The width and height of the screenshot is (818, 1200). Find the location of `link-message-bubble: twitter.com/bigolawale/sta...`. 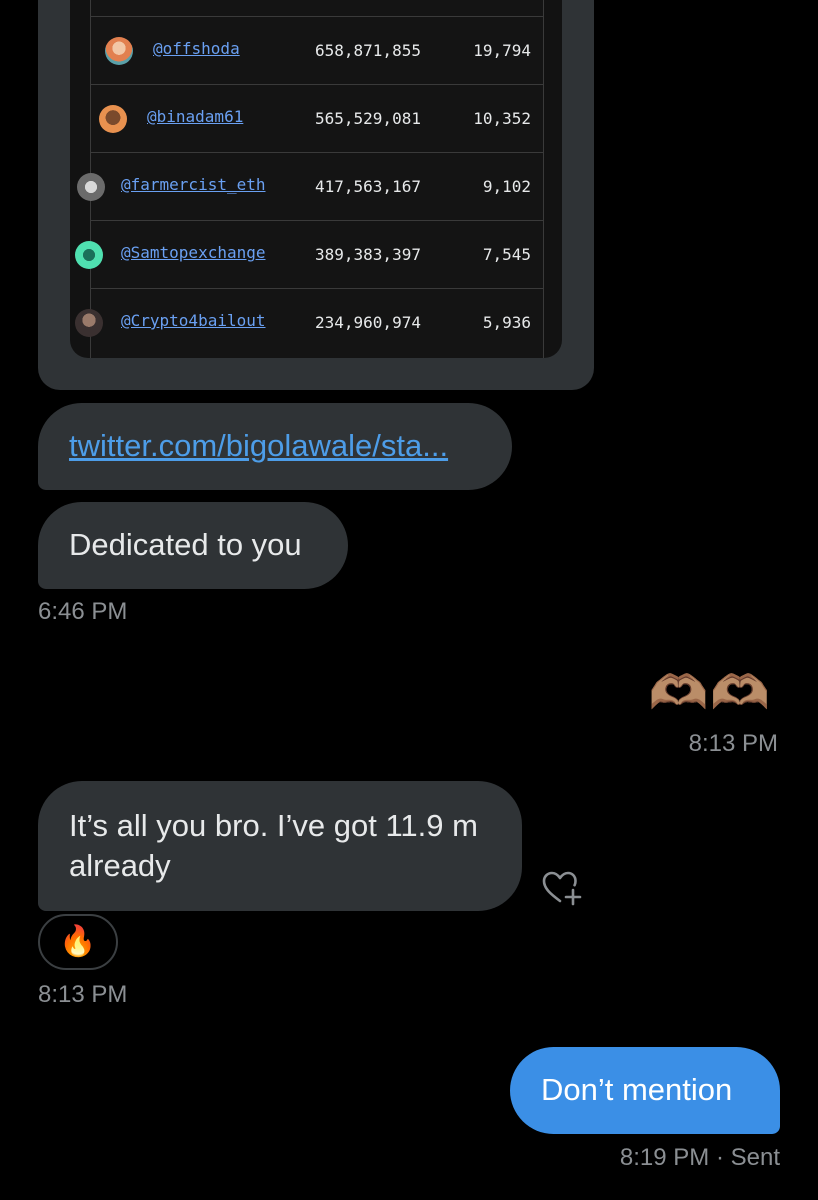

link-message-bubble: twitter.com/bigolawale/sta... is located at coordinates (275, 446).